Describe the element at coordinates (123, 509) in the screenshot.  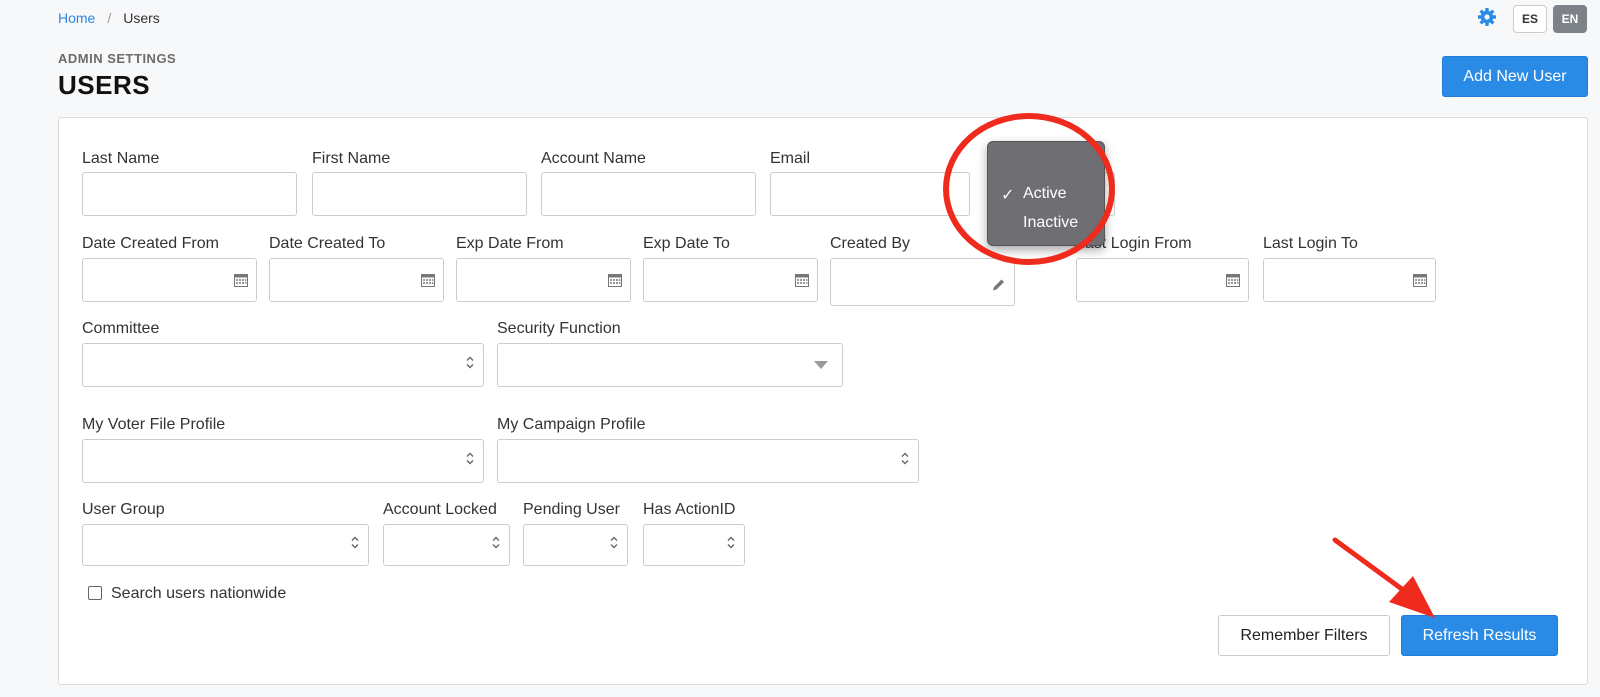
I see `user-group-label: User Group` at that location.